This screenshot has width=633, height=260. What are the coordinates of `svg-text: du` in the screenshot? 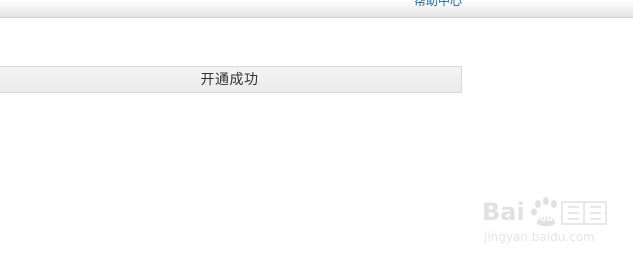 It's located at (546, 219).